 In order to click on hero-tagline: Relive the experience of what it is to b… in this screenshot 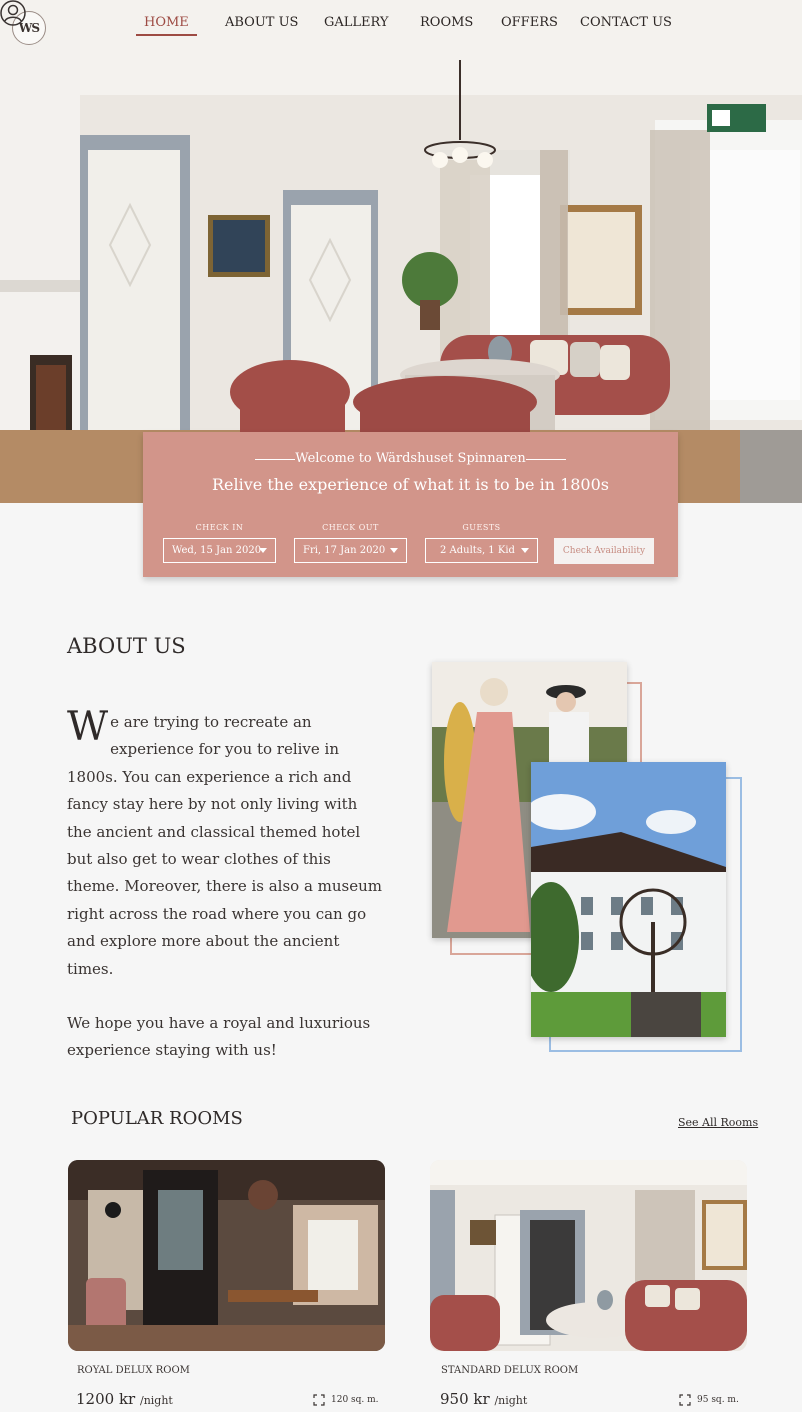, I will do `click(410, 484)`.